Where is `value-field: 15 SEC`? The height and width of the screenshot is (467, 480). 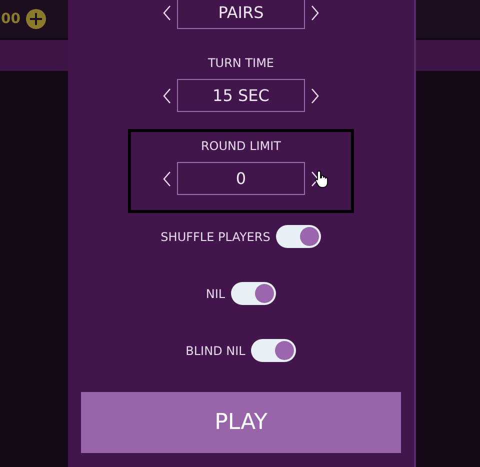
value-field: 15 SEC is located at coordinates (241, 95).